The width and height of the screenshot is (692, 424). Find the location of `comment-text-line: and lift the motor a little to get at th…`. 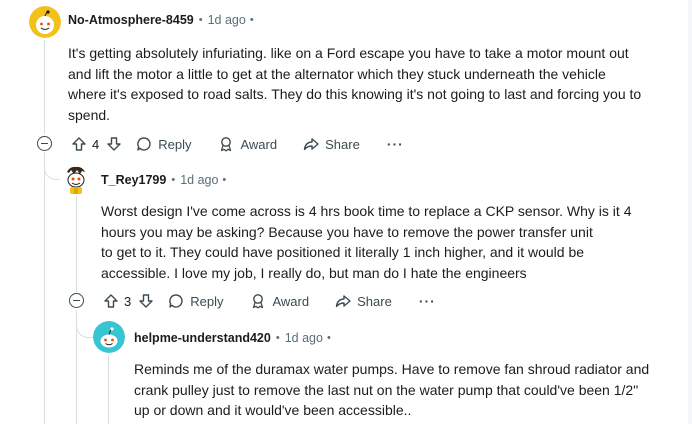

comment-text-line: and lift the motor a little to get at th… is located at coordinates (337, 73).